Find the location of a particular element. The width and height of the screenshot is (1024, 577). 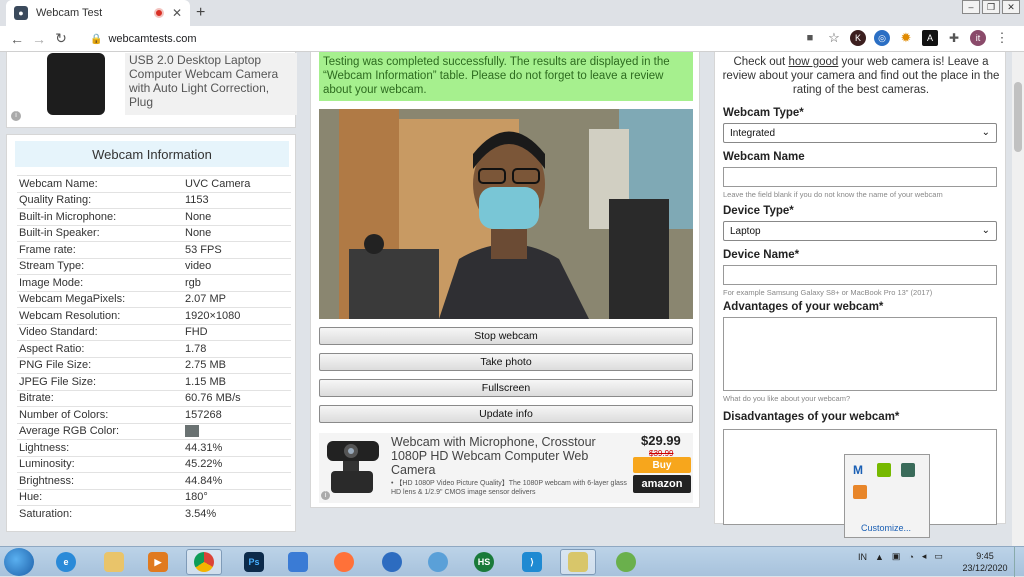

menu-kebab-icon: ⋮ is located at coordinates (1002, 38).